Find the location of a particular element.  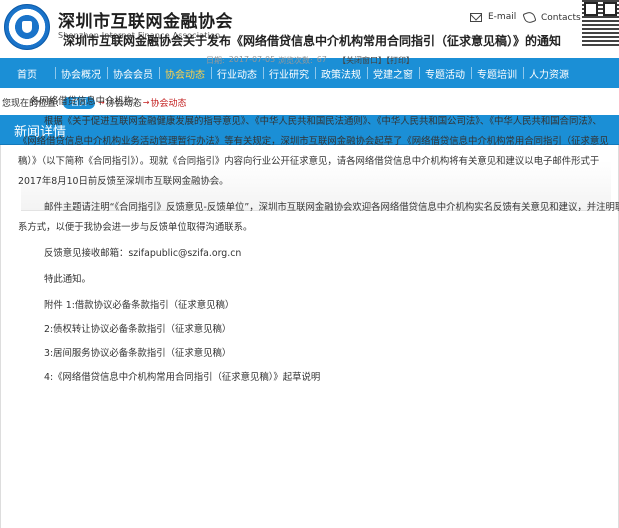

nav-special-events: 专题活动 is located at coordinates (445, 73).